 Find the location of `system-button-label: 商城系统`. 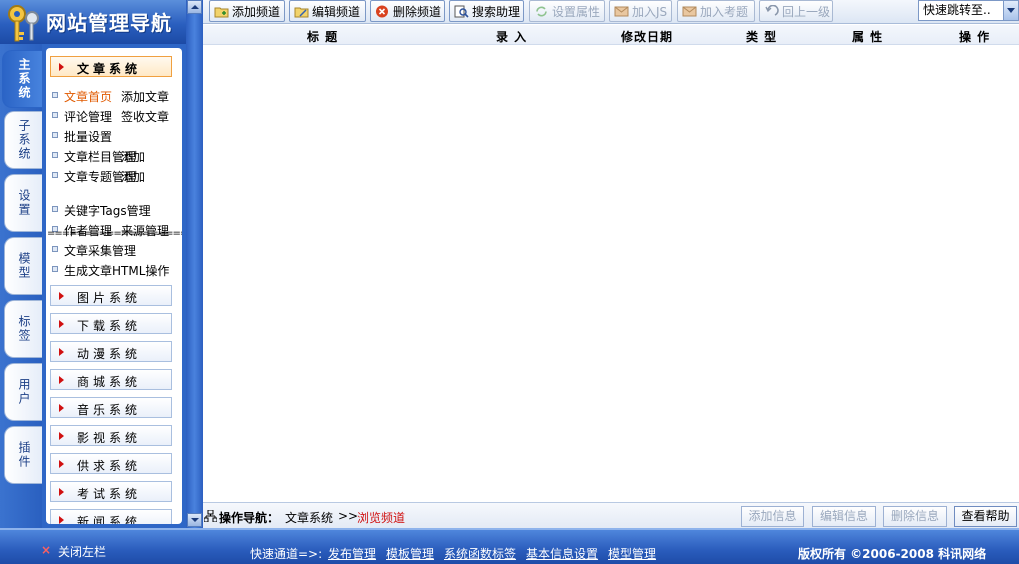

system-button-label: 商城系统 is located at coordinates (109, 382).